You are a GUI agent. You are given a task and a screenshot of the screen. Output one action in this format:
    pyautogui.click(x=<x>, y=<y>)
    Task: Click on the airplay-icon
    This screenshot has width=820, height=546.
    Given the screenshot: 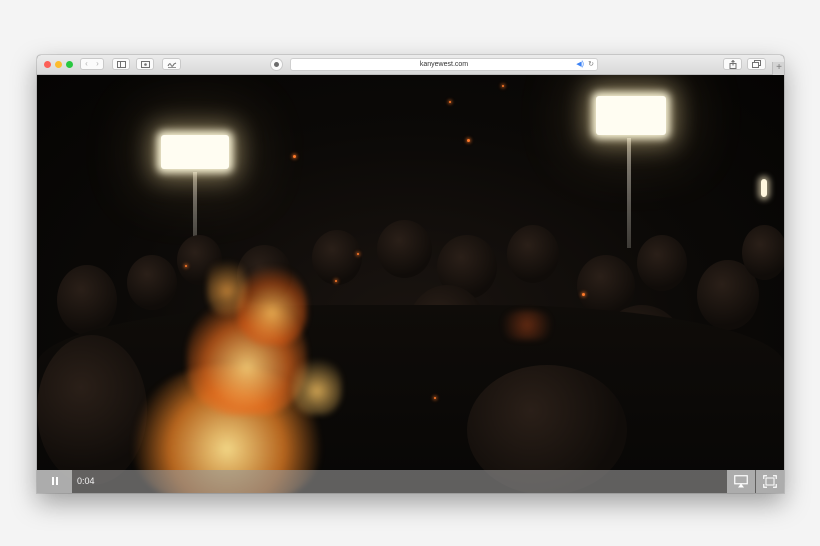 What is the action you would take?
    pyautogui.click(x=741, y=481)
    